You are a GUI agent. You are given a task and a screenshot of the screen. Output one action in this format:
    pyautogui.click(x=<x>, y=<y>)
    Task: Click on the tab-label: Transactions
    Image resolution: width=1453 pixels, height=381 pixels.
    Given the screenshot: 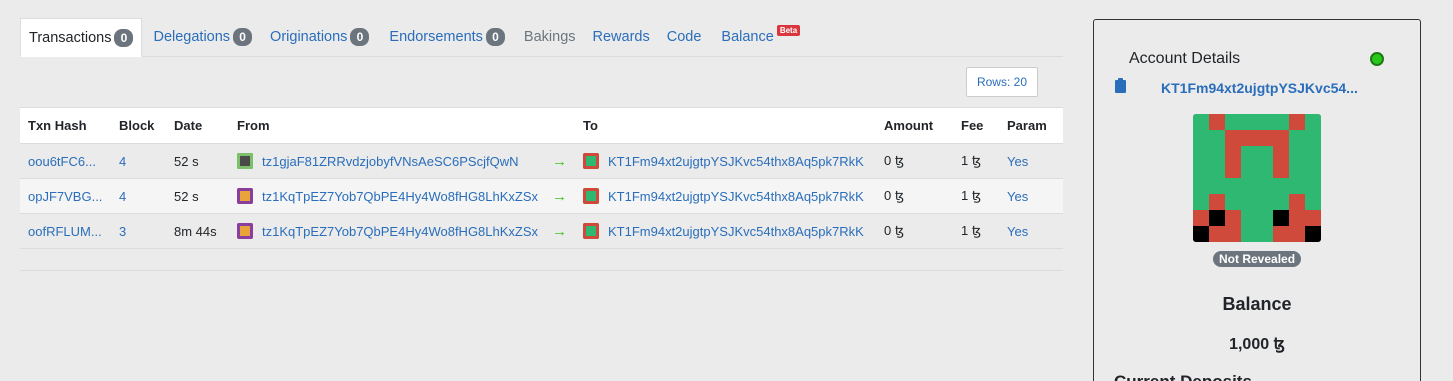 What is the action you would take?
    pyautogui.click(x=70, y=37)
    